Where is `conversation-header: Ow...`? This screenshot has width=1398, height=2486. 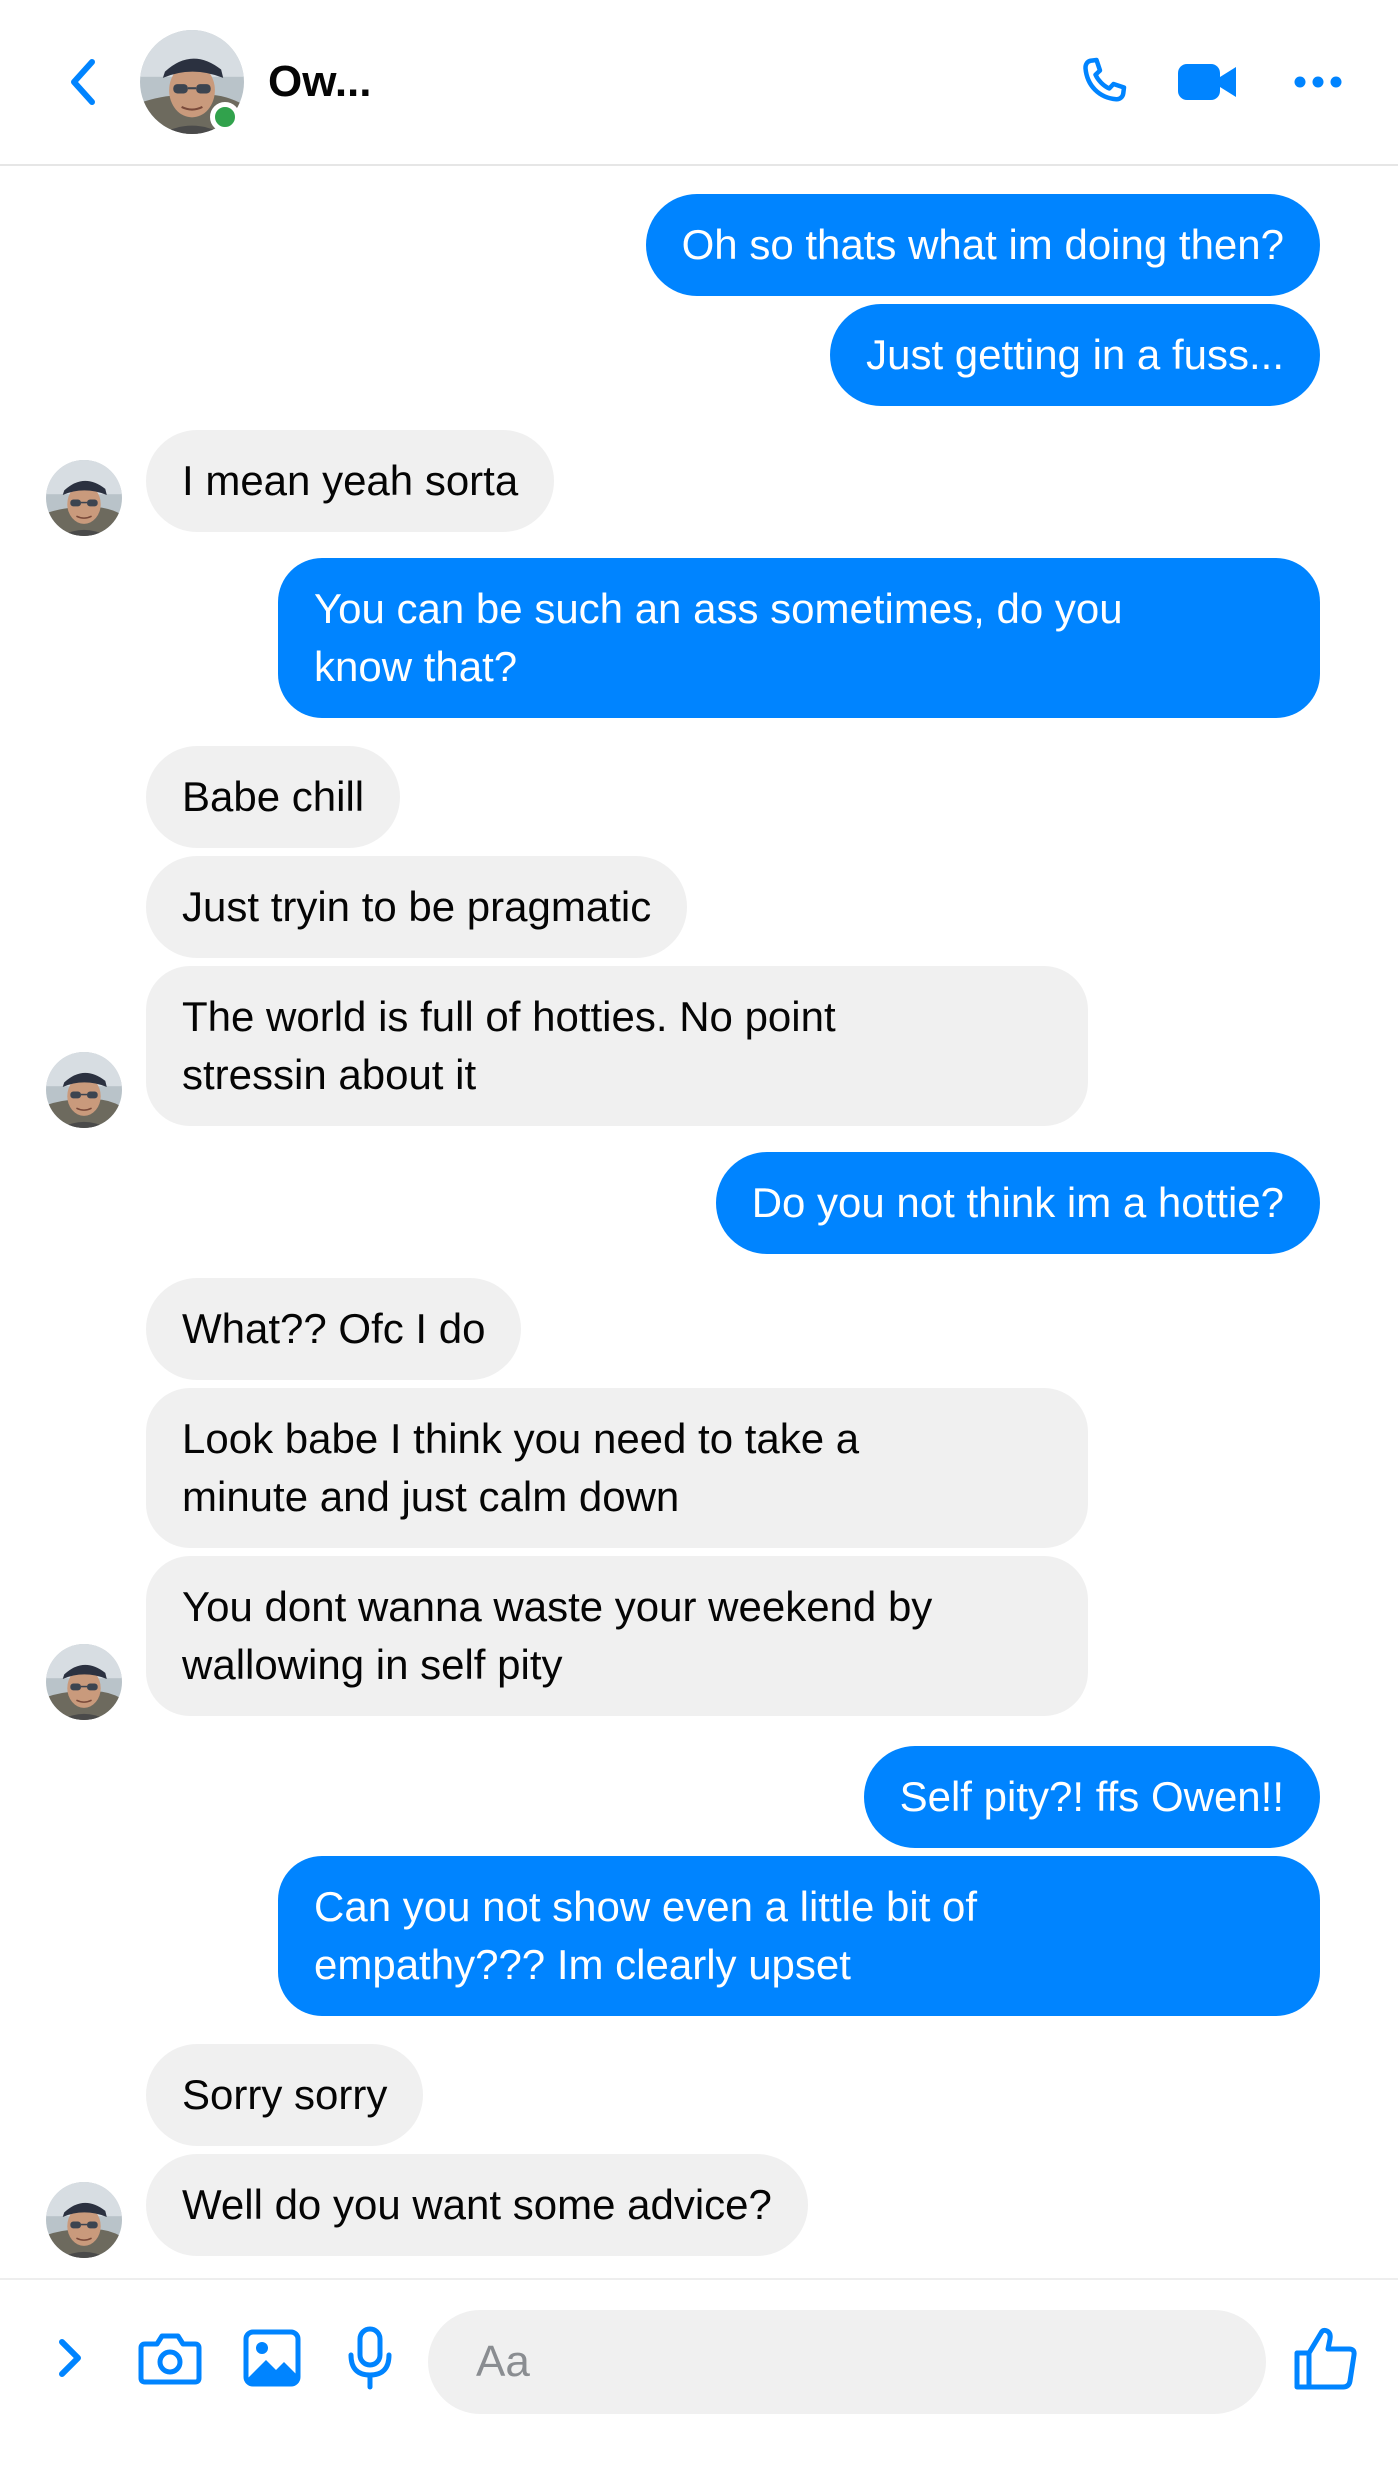
conversation-header: Ow... is located at coordinates (699, 83).